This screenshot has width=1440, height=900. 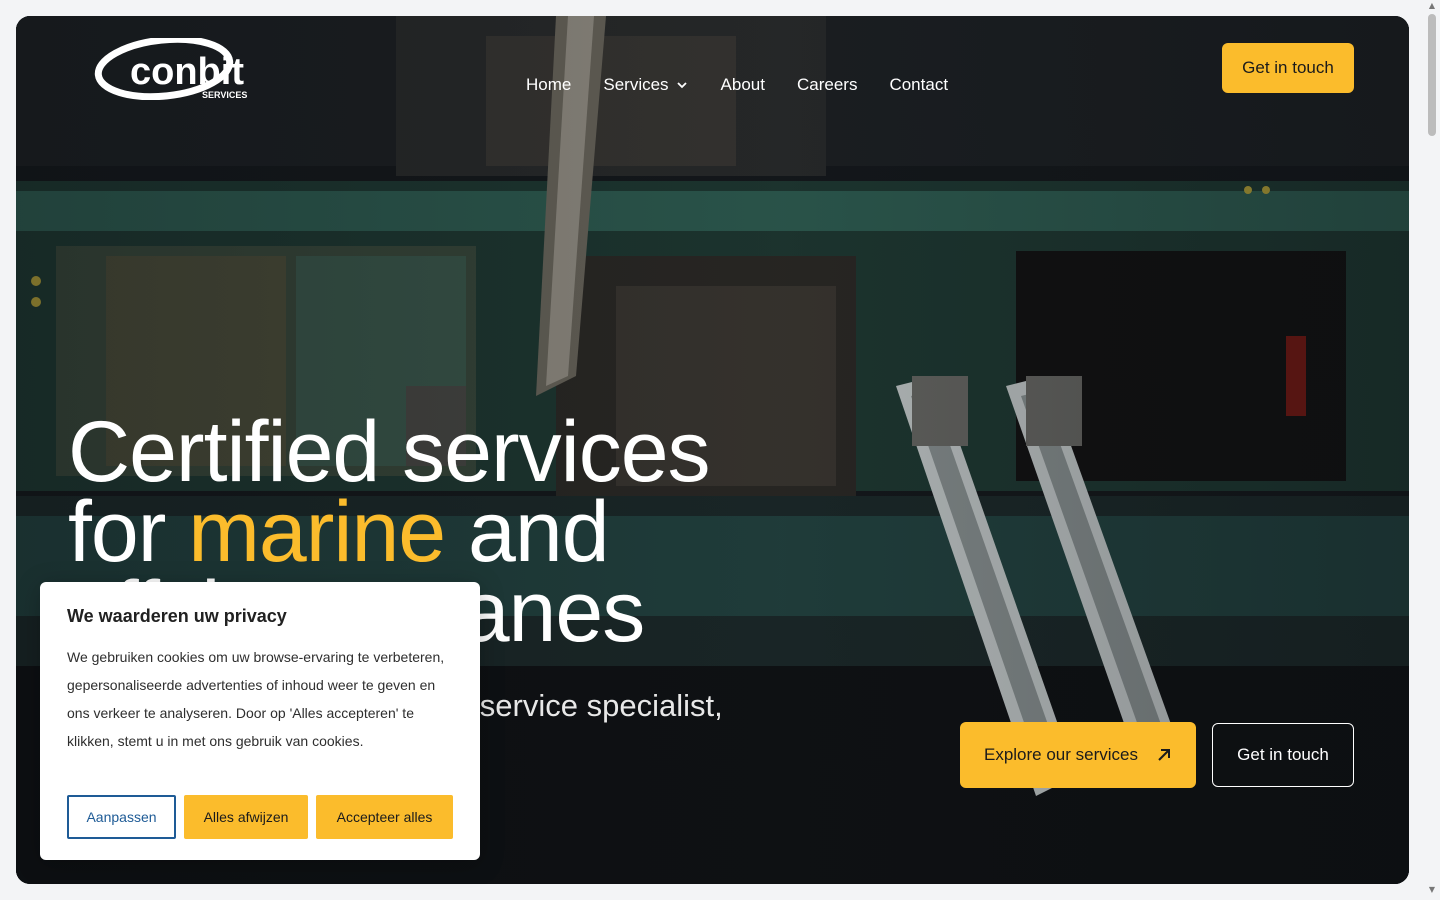 What do you see at coordinates (384, 817) in the screenshot?
I see `cookie-accept-all-button: Accepteer alles` at bounding box center [384, 817].